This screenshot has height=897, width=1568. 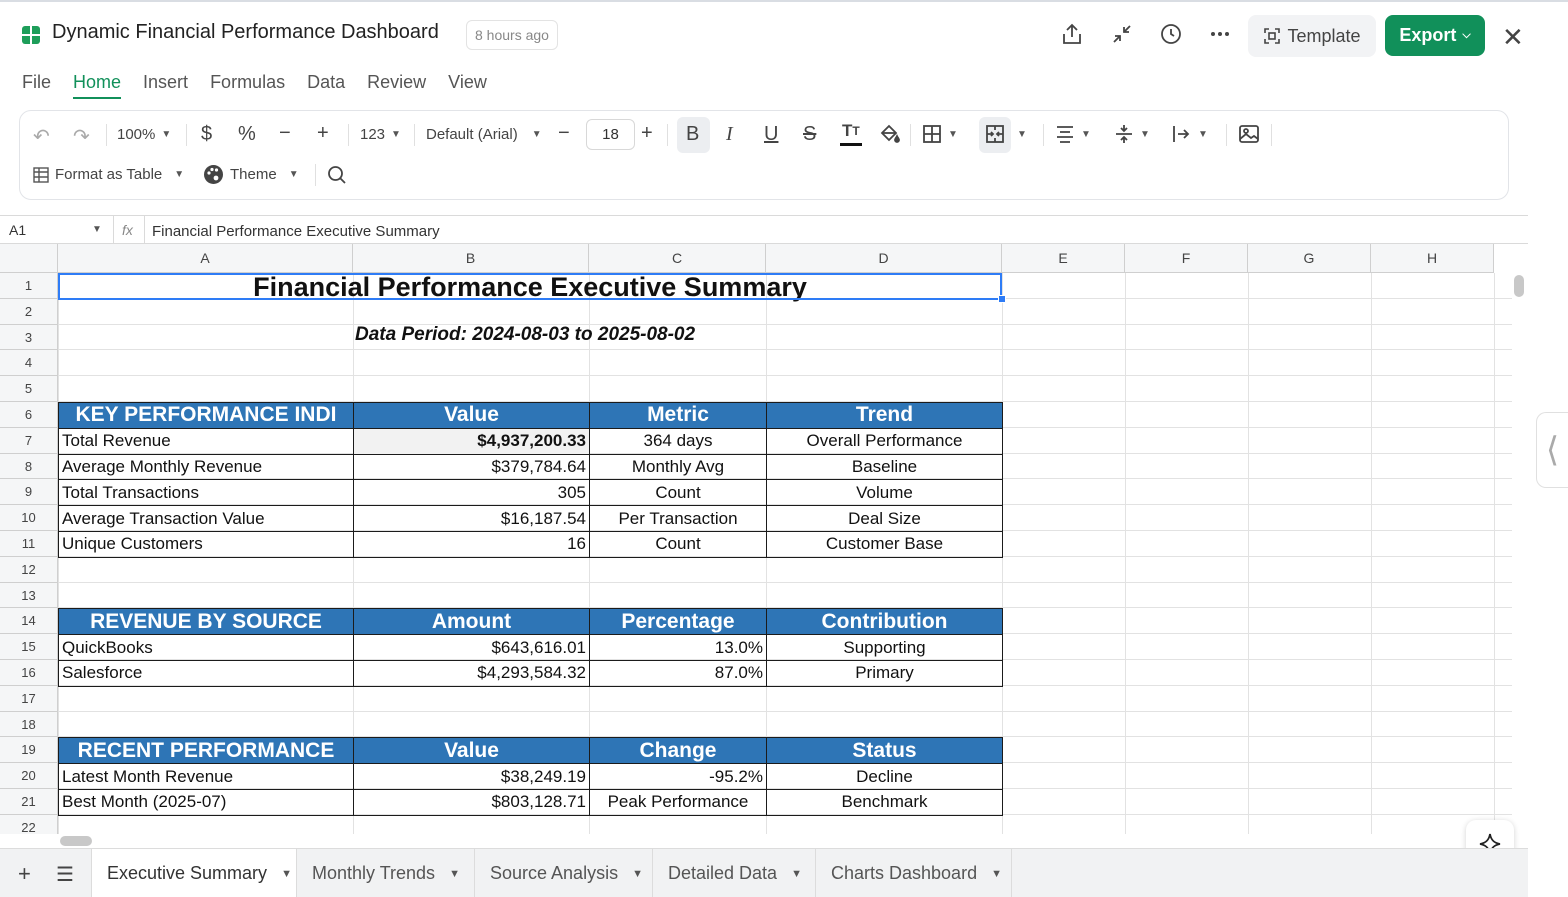 I want to click on menu-formulas: Formulas, so click(x=247, y=85).